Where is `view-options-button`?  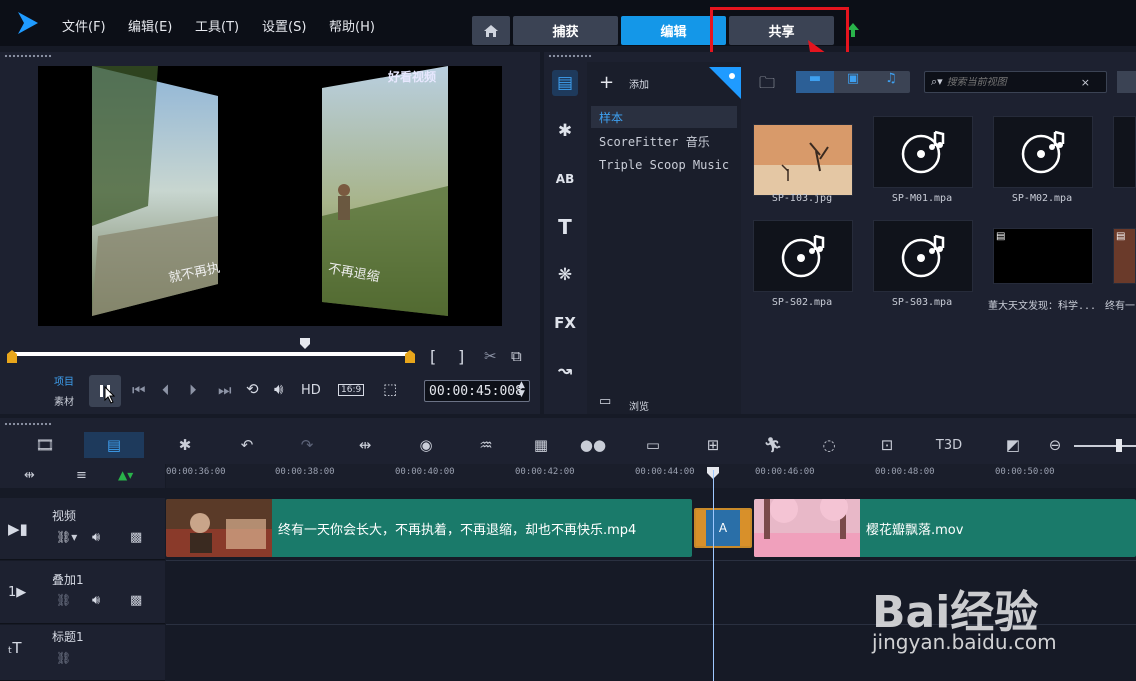 view-options-button is located at coordinates (1126, 82).